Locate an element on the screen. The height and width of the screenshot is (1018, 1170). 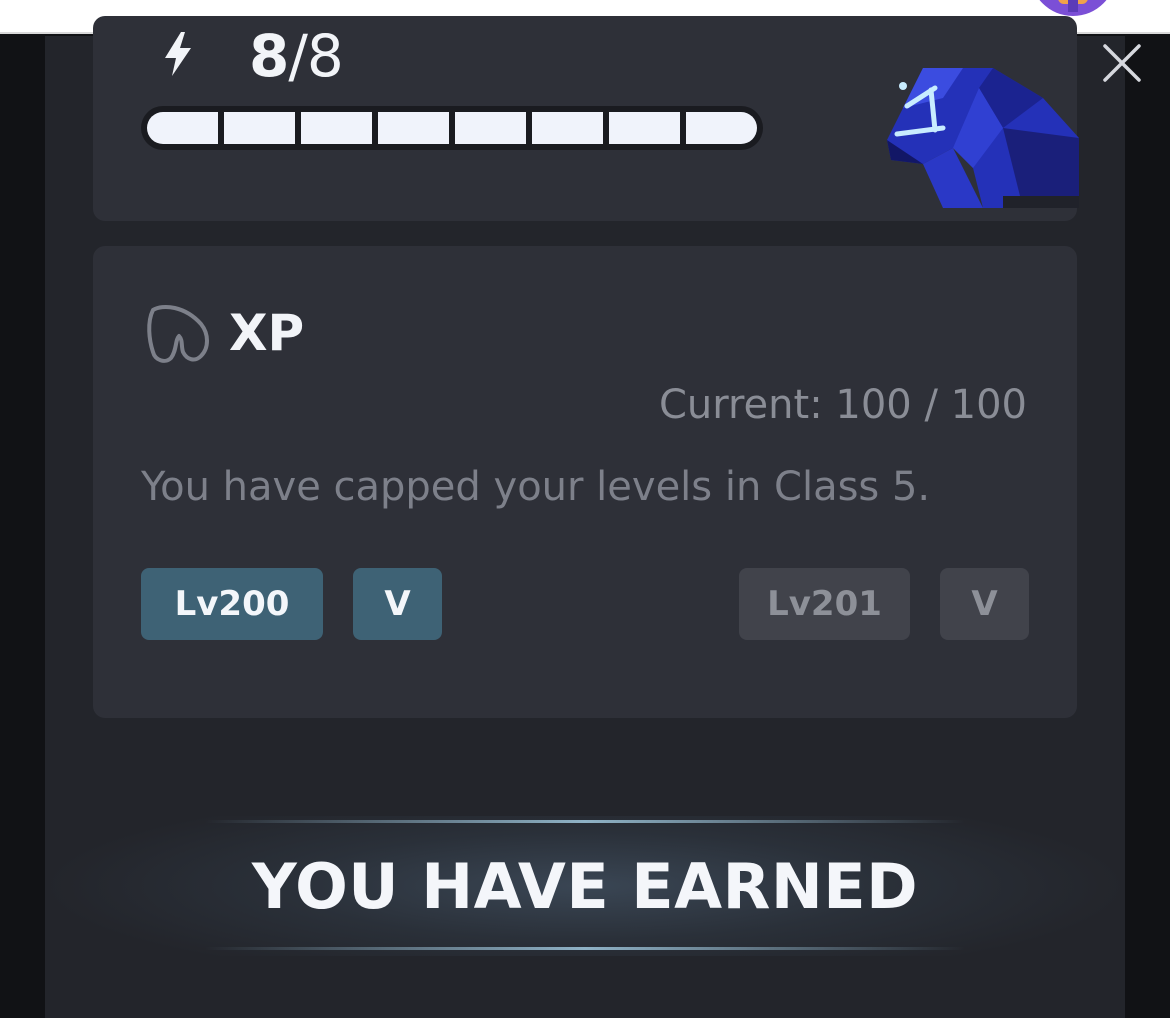
xp-current-label: Current: 100 / 100 is located at coordinates (842, 405).